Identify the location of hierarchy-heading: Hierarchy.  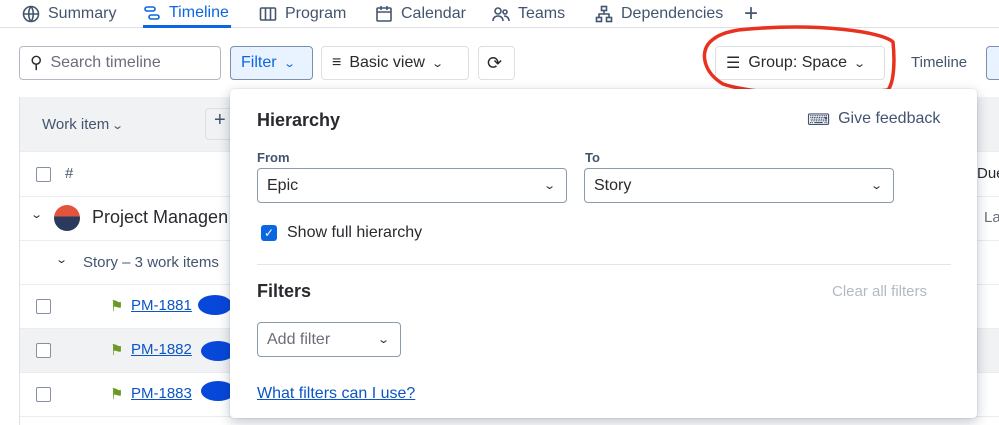
(299, 120).